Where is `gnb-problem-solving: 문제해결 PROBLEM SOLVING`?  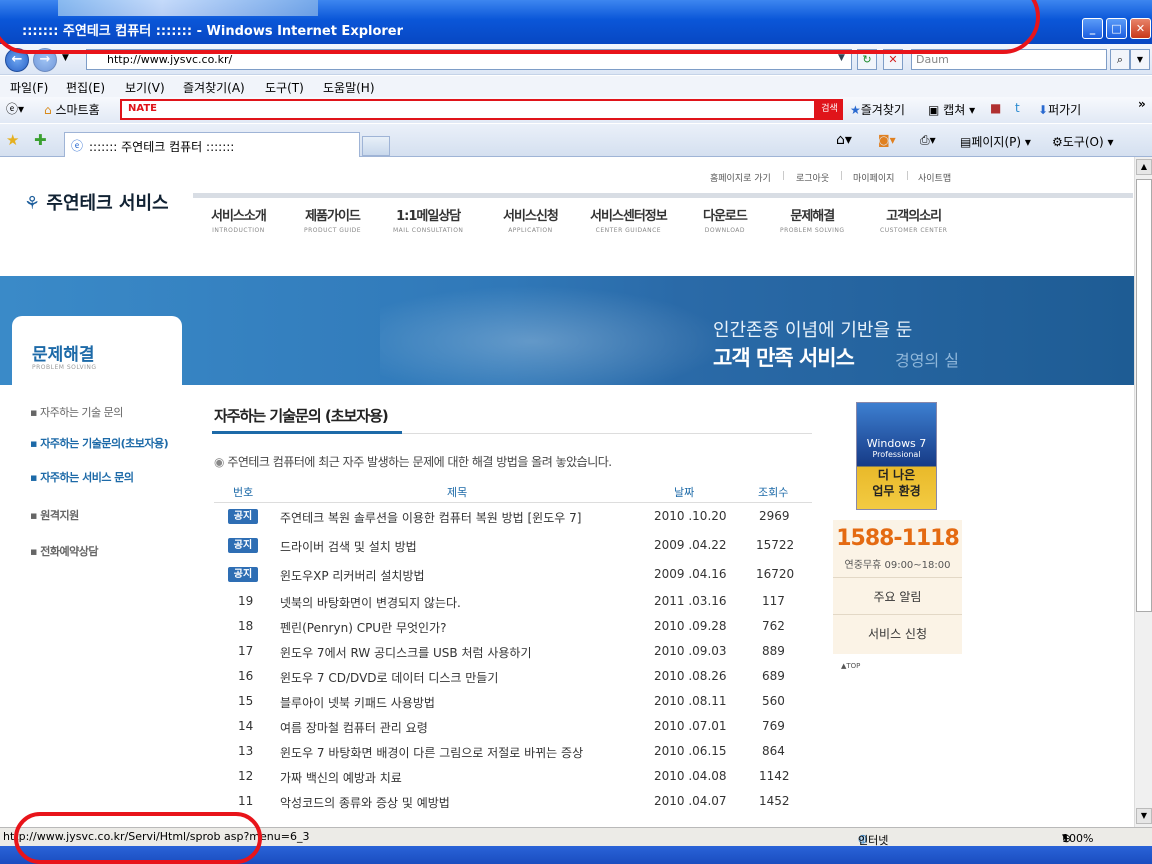
gnb-problem-solving: 문제해결 PROBLEM SOLVING is located at coordinates (812, 219).